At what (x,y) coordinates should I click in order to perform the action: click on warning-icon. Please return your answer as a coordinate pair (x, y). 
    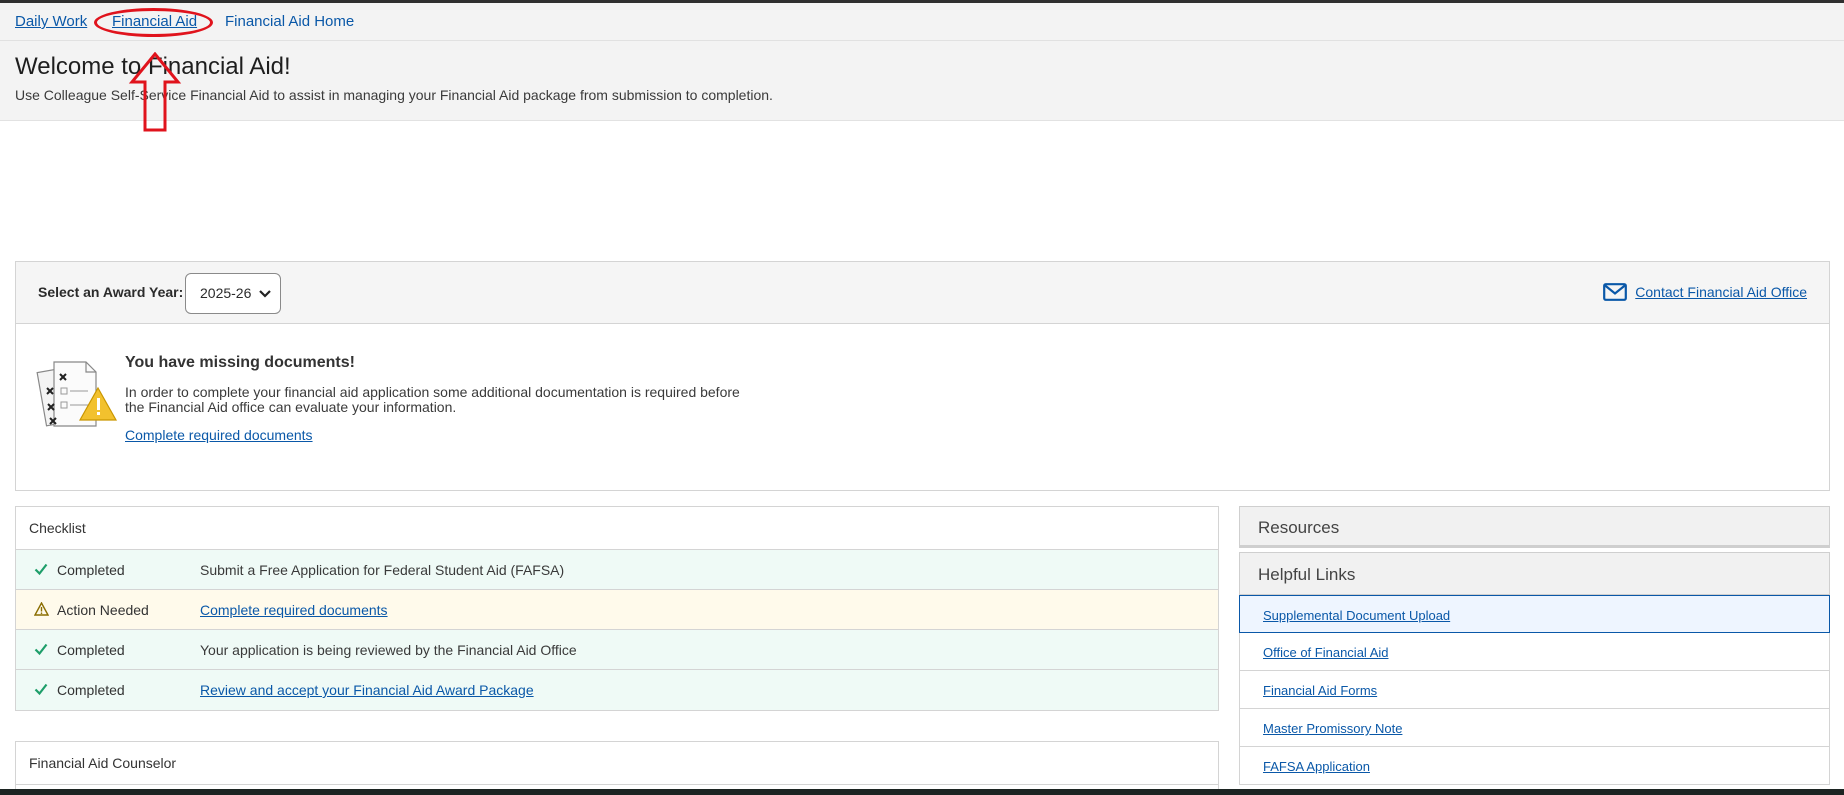
    Looking at the image, I should click on (41, 609).